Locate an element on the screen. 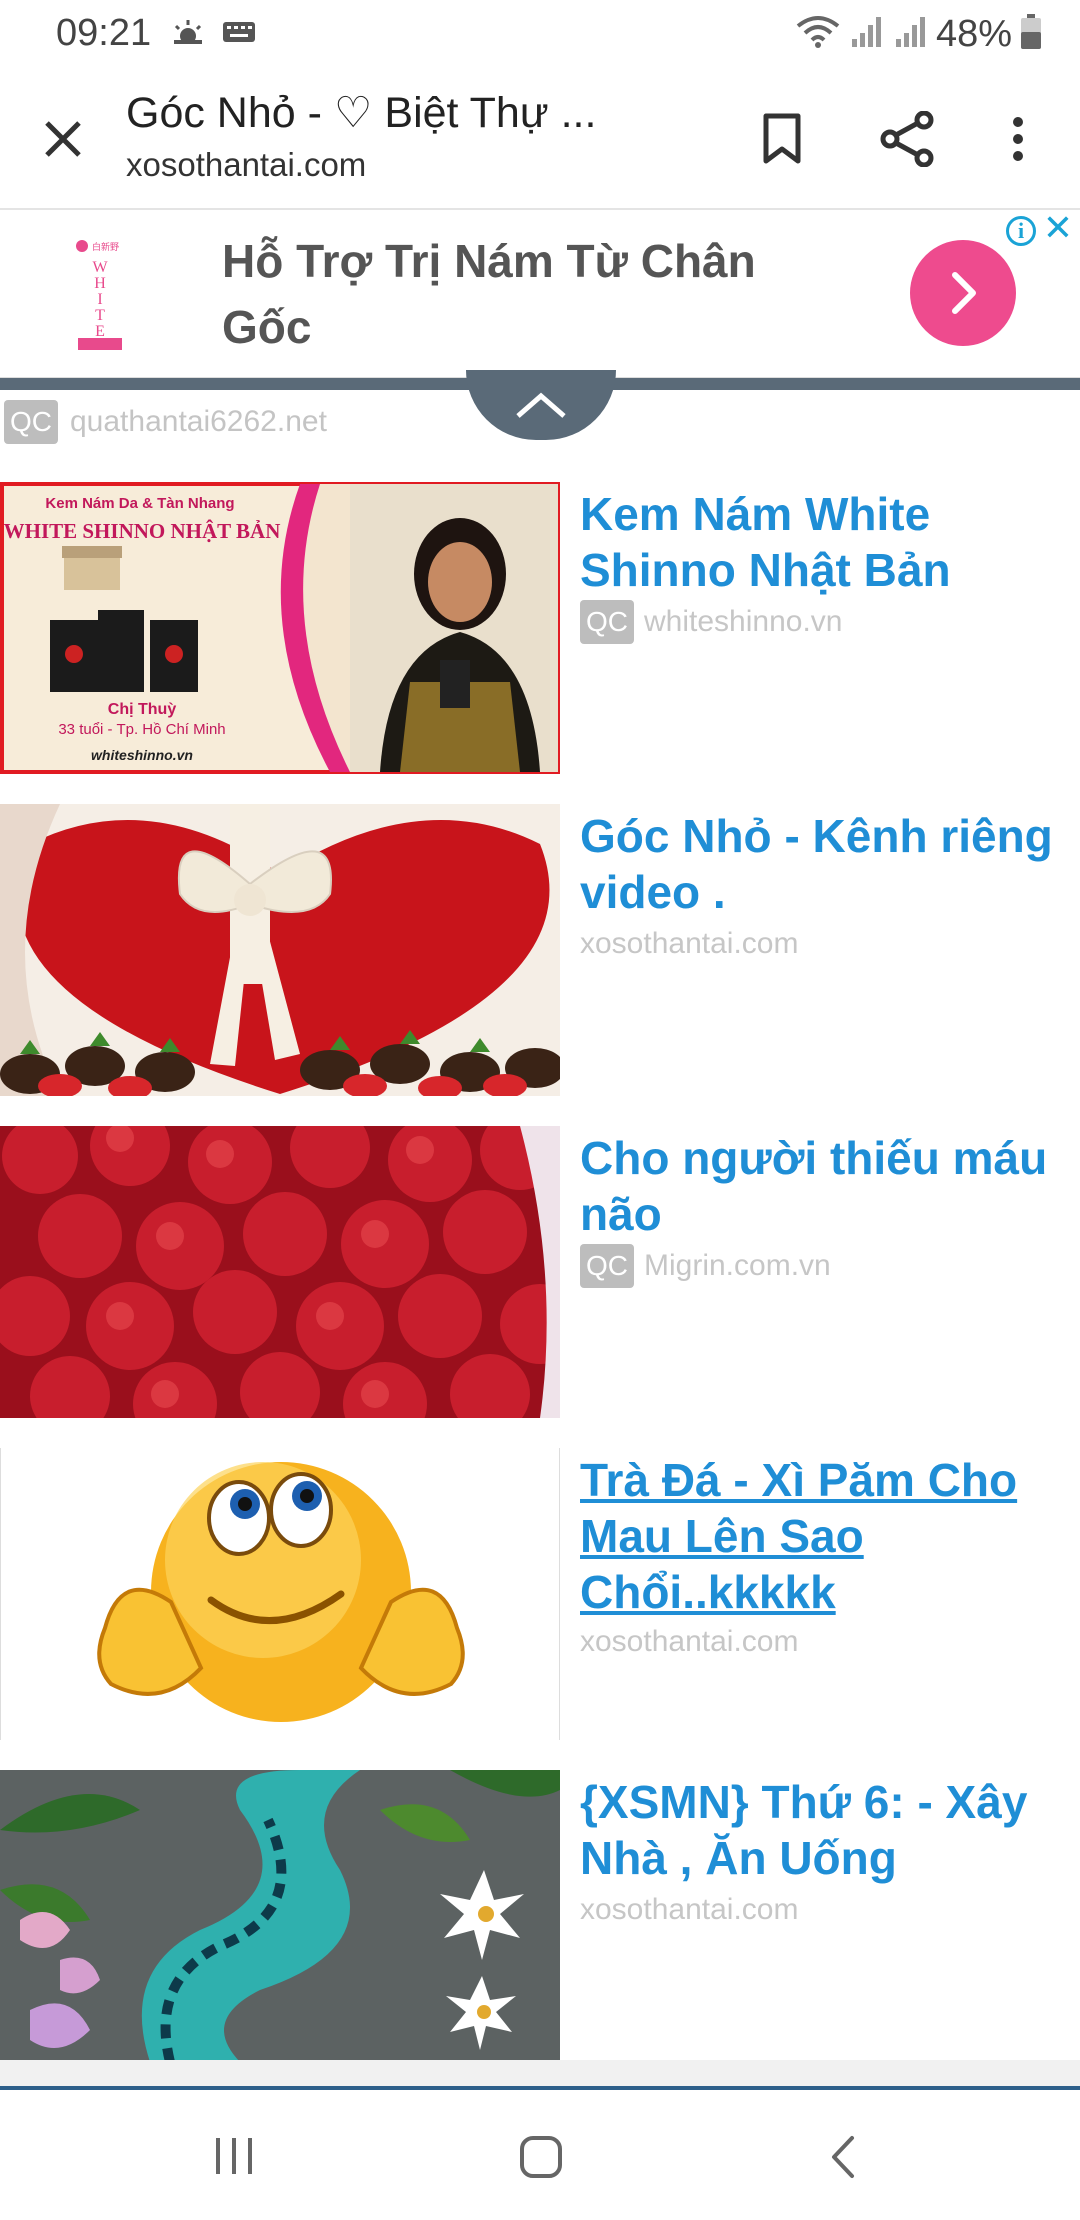 Image resolution: width=1080 pixels, height=2220 pixels. list-item: Cho người thiếu máu não QC Migrin.com.vn is located at coordinates (540, 1272).